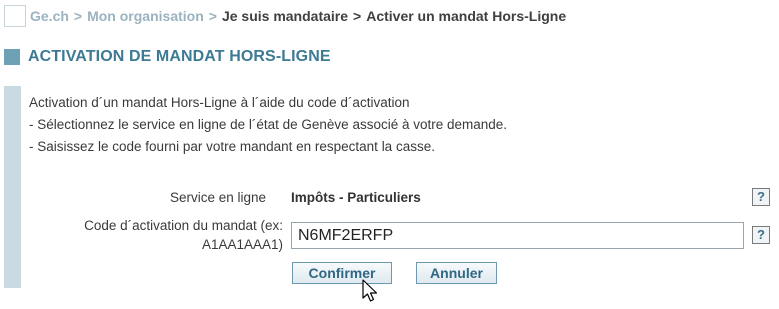 The image size is (779, 309). Describe the element at coordinates (242, 244) in the screenshot. I see `code-label-line-2: A1AA1AAA1)` at that location.